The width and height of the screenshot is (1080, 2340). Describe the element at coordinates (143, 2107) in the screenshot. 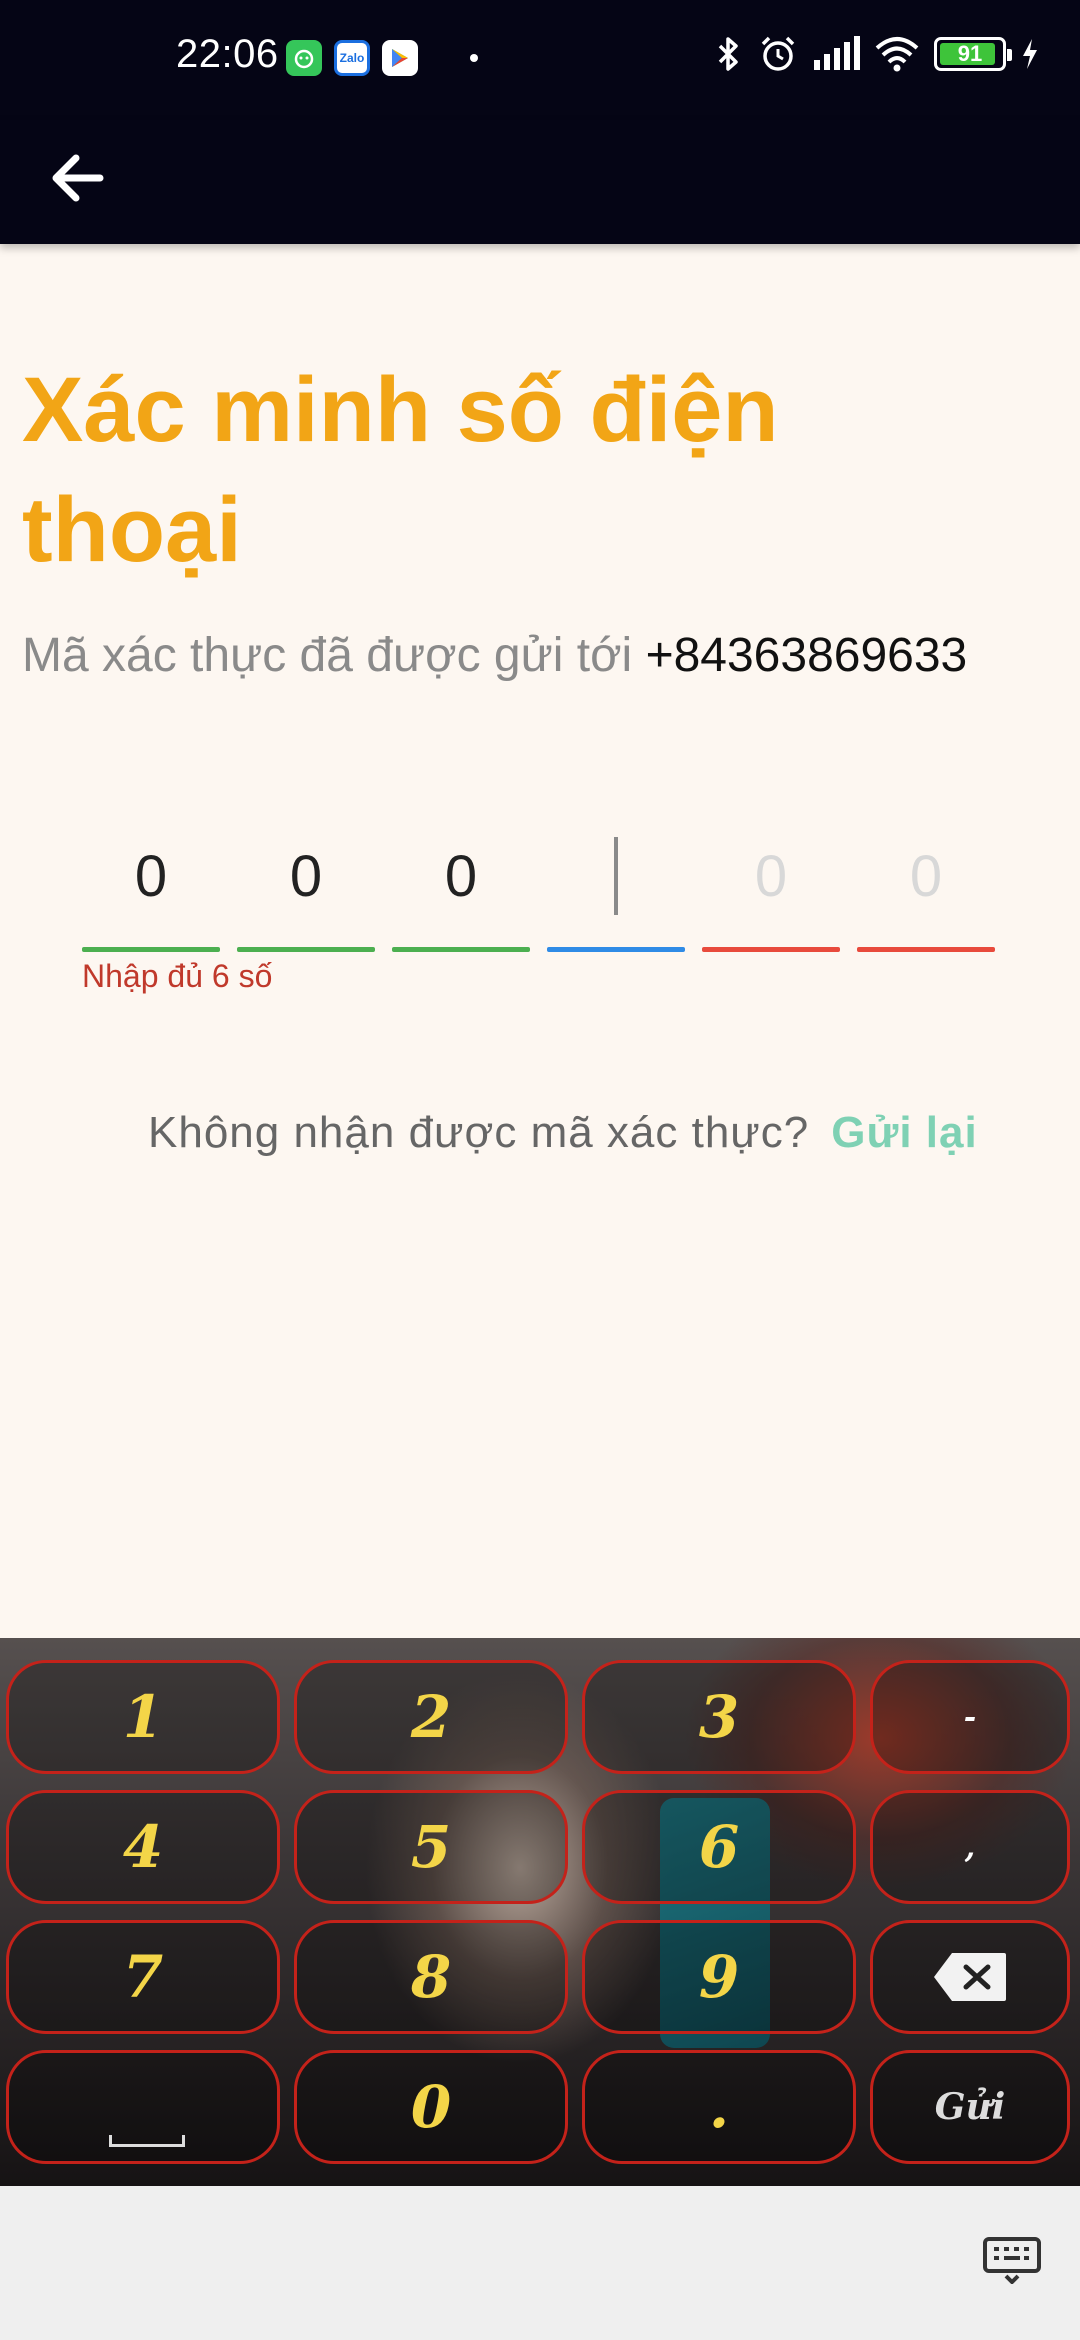

I see `space-key` at that location.